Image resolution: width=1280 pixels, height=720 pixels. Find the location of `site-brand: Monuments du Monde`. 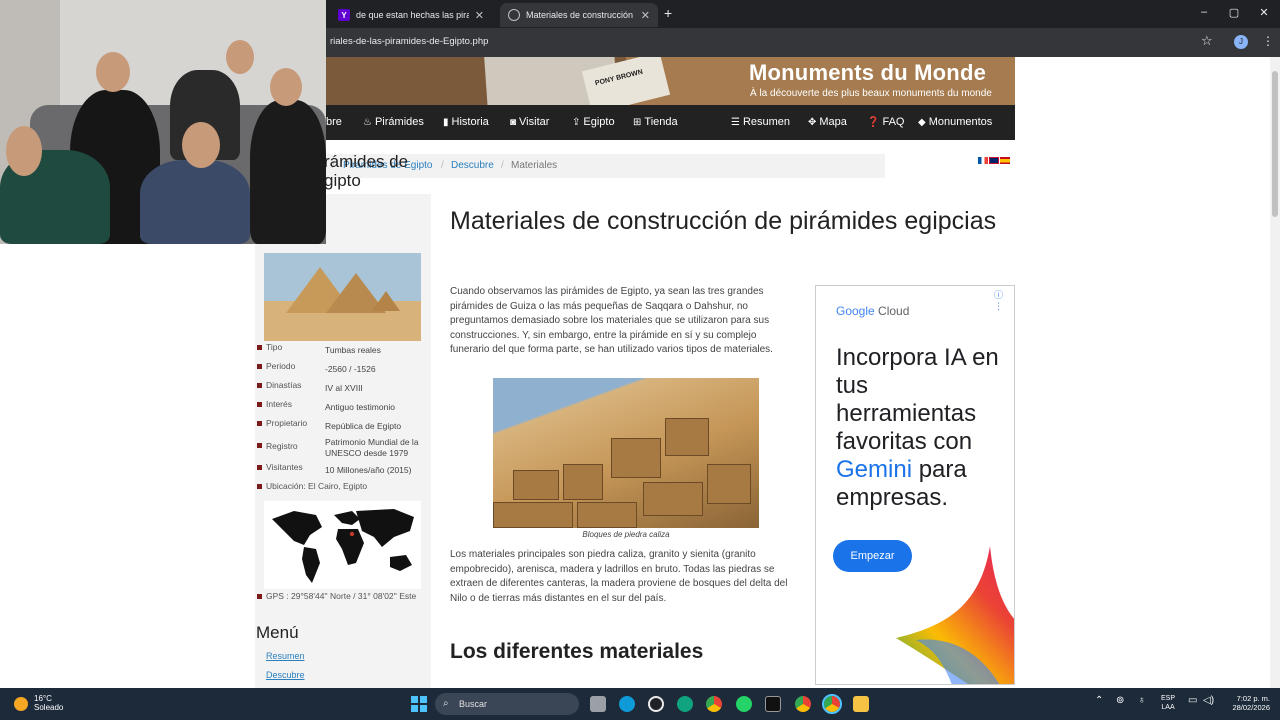

site-brand: Monuments du Monde is located at coordinates (867, 73).